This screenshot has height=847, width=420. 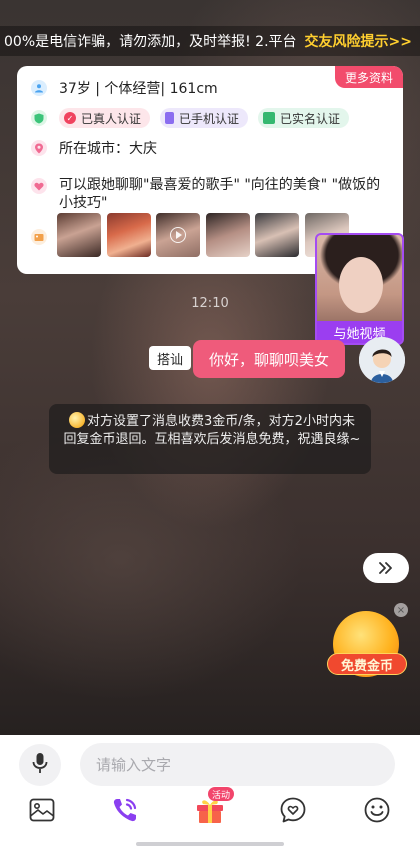 I want to click on heart-icon, so click(x=39, y=186).